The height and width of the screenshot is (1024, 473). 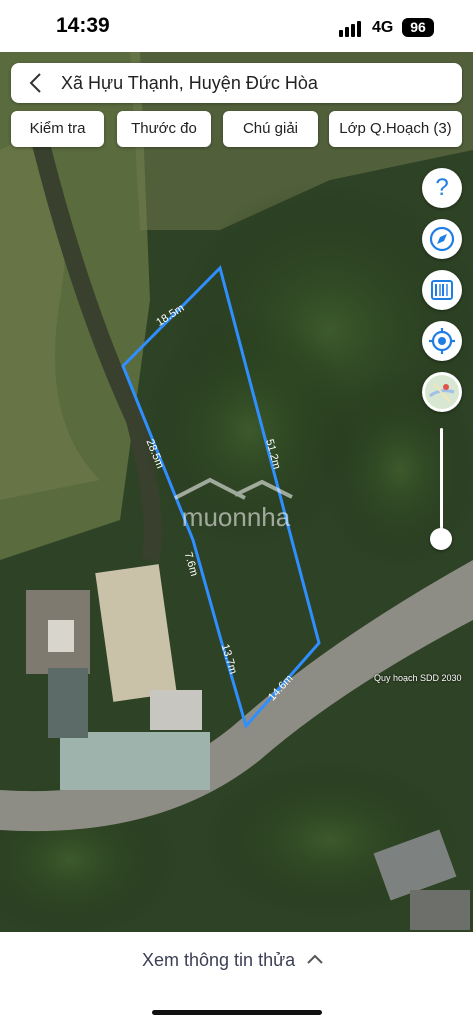 I want to click on measure-button: Thước đo, so click(x=164, y=129).